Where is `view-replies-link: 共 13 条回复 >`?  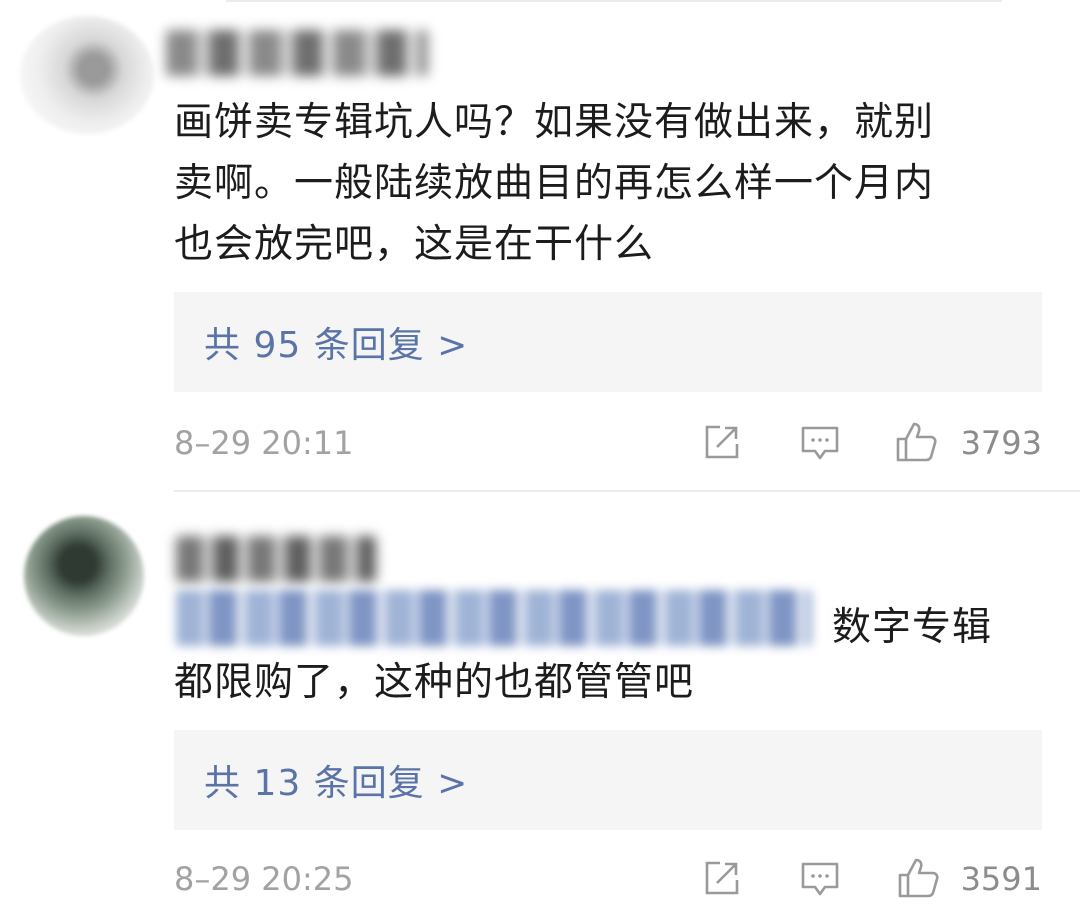
view-replies-link: 共 13 条回复 > is located at coordinates (336, 780).